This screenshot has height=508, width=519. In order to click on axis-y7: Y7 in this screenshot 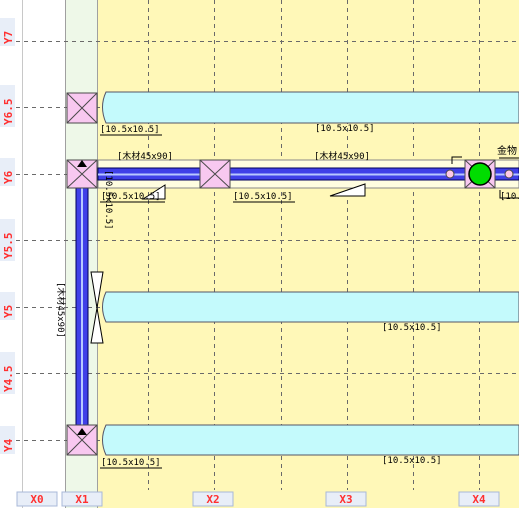, I will do `click(8, 37)`.